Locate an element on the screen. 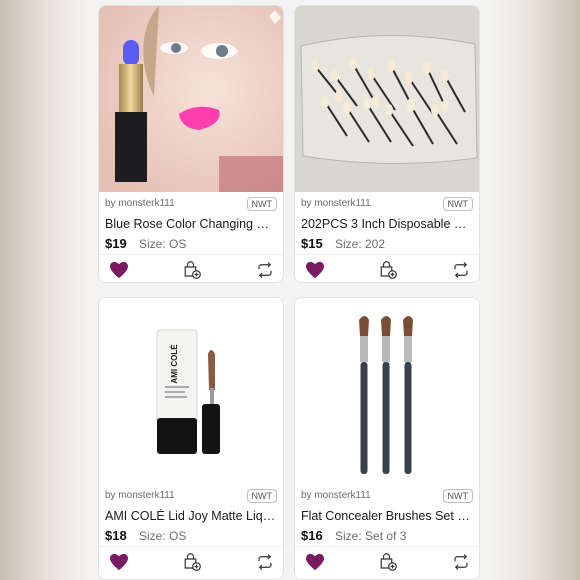 The height and width of the screenshot is (580, 580). ami-cole-tube-photo: AMI COLÉ is located at coordinates (191, 391).